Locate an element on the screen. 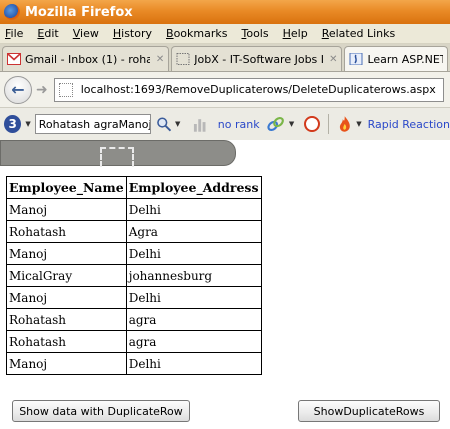  menu-view: View is located at coordinates (86, 33).